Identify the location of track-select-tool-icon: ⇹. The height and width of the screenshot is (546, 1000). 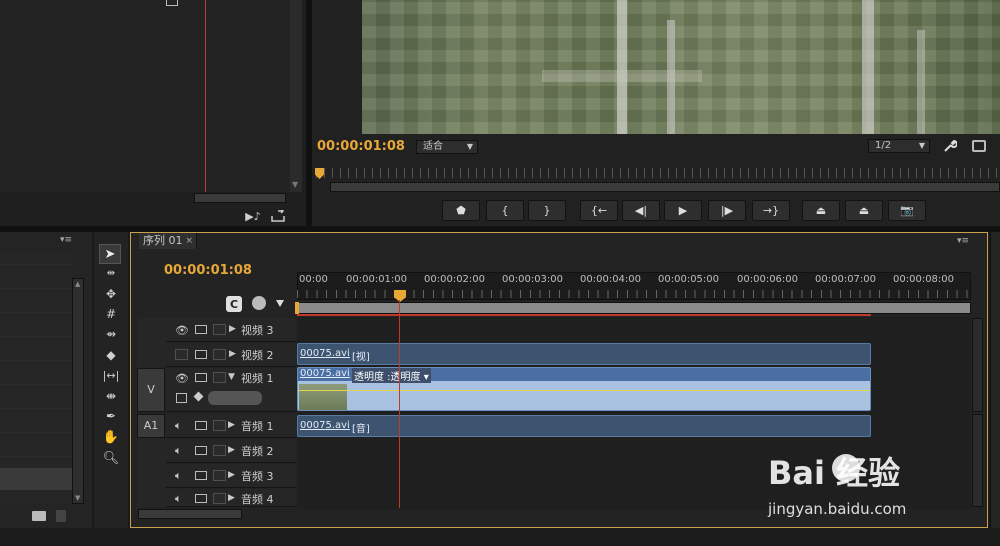
(111, 273).